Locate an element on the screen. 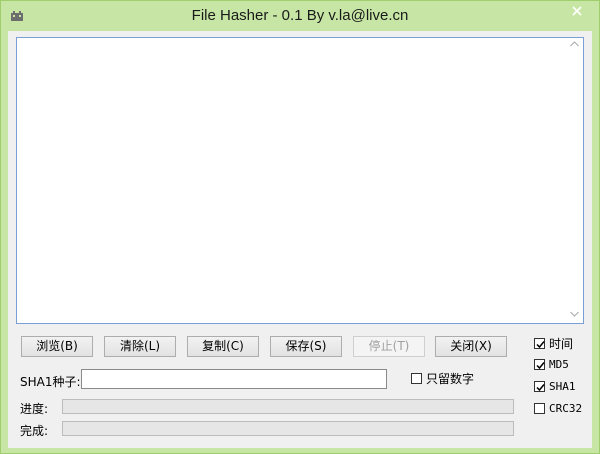 Image resolution: width=600 pixels, height=454 pixels. window-close-button is located at coordinates (577, 11).